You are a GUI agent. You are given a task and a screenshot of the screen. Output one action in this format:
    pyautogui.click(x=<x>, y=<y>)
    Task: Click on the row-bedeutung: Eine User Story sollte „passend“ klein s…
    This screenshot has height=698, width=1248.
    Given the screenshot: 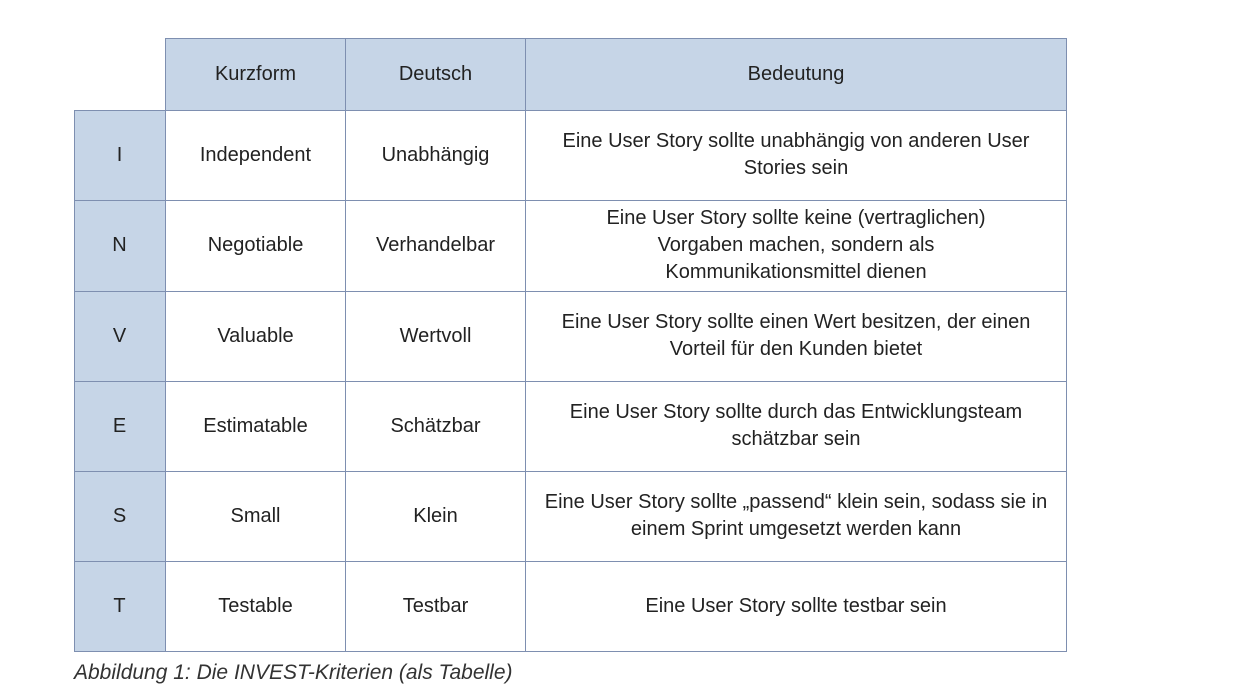 What is the action you would take?
    pyautogui.click(x=796, y=516)
    